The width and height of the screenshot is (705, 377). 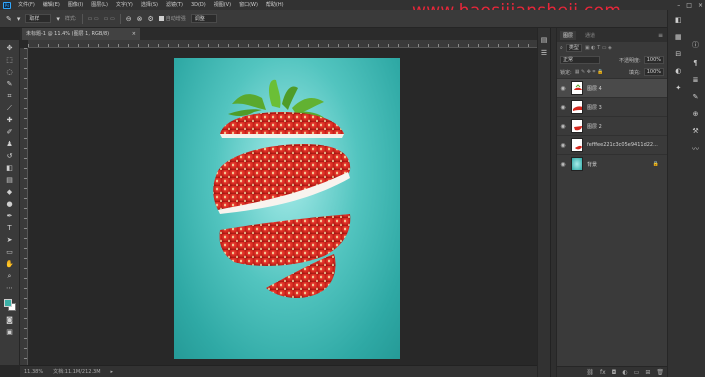 What do you see at coordinates (134, 34) in the screenshot?
I see `close-tab-icon: ×` at bounding box center [134, 34].